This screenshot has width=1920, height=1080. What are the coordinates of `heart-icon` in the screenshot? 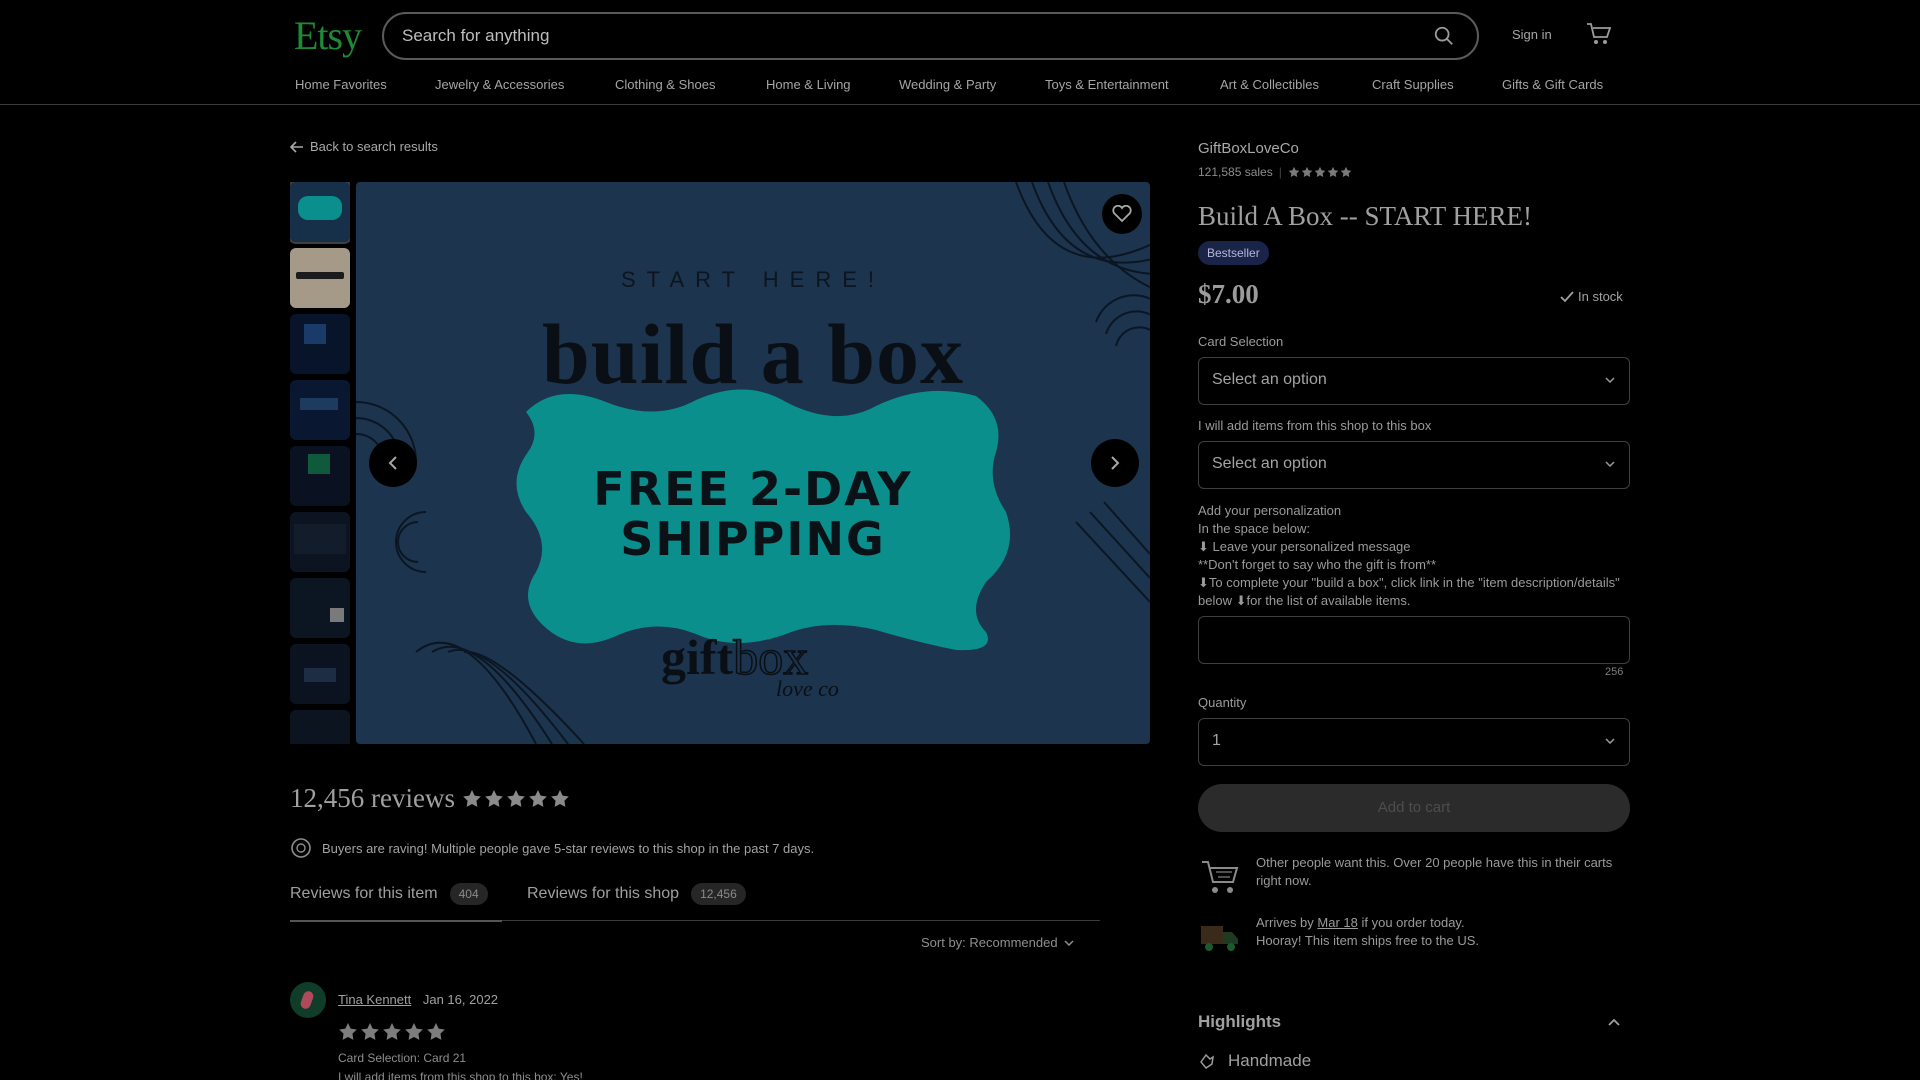 It's located at (1122, 214).